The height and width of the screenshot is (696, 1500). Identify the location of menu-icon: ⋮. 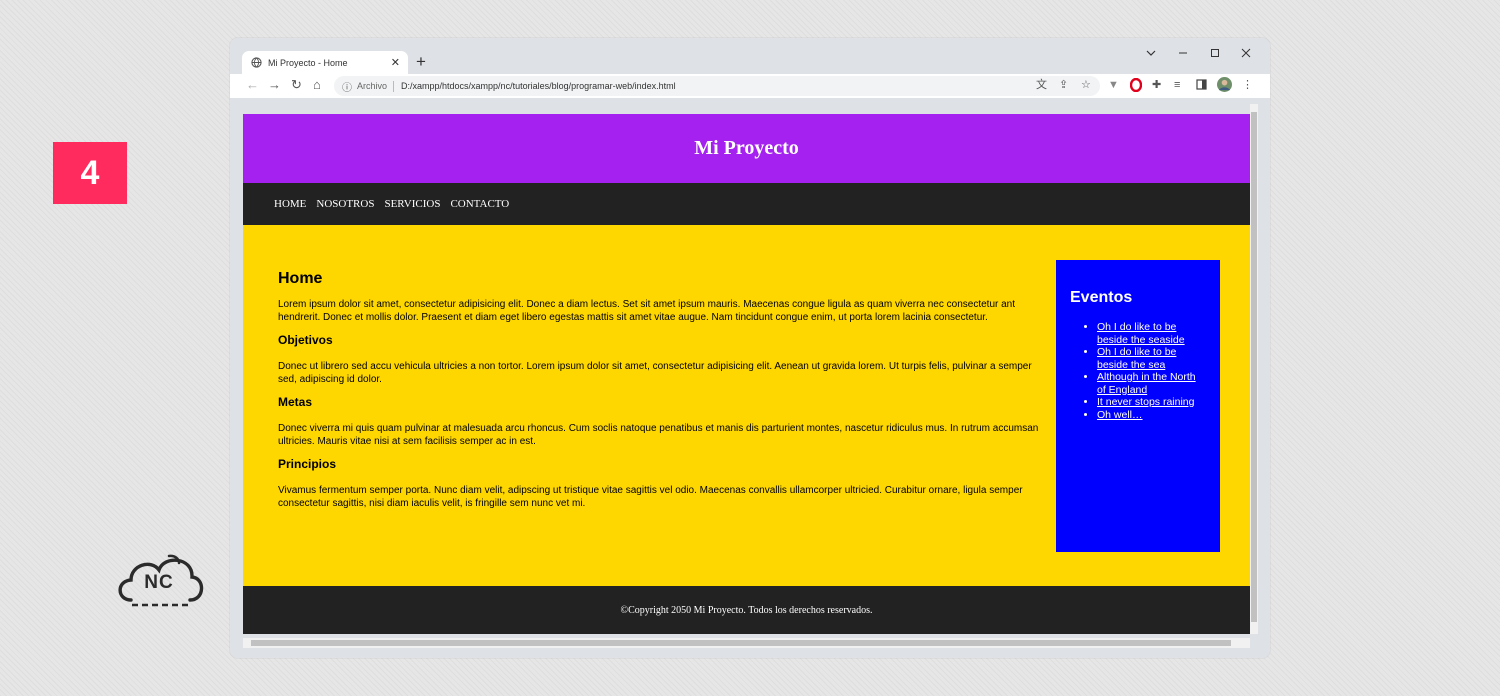
(1247, 85).